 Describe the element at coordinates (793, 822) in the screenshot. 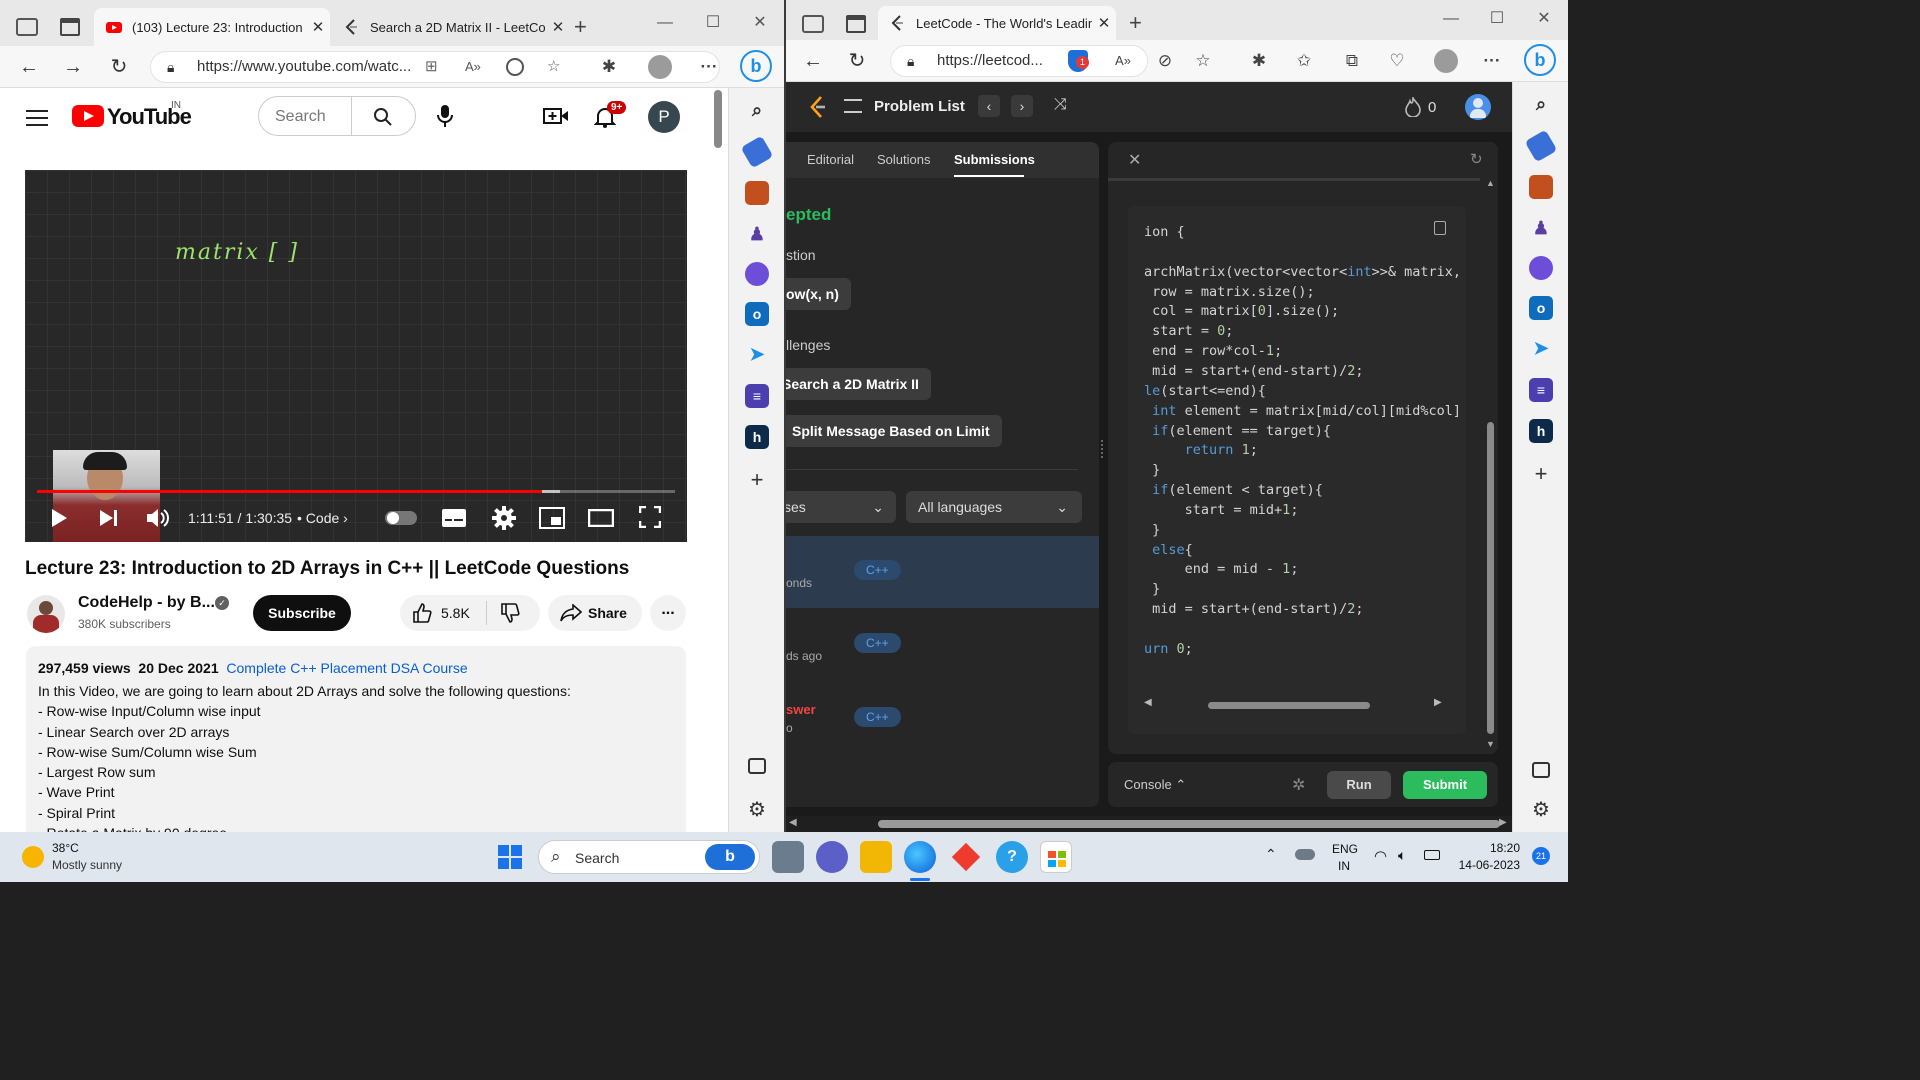

I see `scroll-left-icon: ◀` at that location.